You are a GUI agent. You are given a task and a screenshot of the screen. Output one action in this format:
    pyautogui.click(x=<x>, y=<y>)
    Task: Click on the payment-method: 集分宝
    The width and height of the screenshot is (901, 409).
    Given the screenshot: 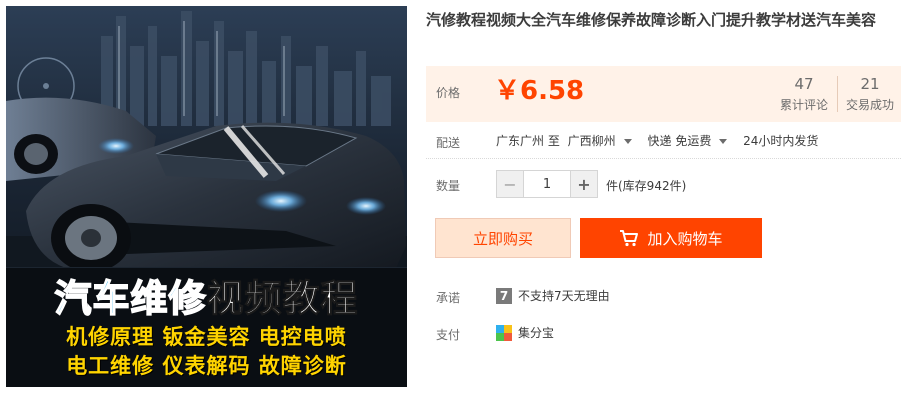 What is the action you would take?
    pyautogui.click(x=536, y=333)
    